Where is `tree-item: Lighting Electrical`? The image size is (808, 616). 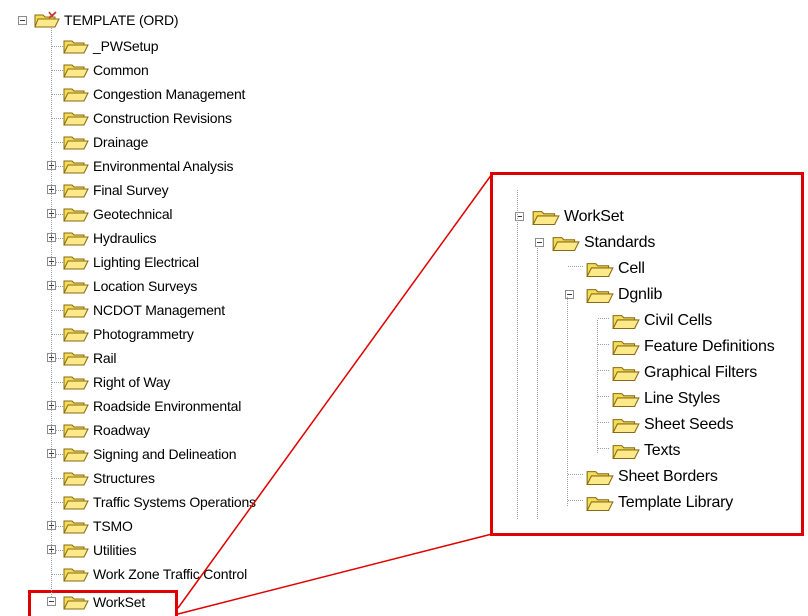
tree-item: Lighting Electrical is located at coordinates (130, 262).